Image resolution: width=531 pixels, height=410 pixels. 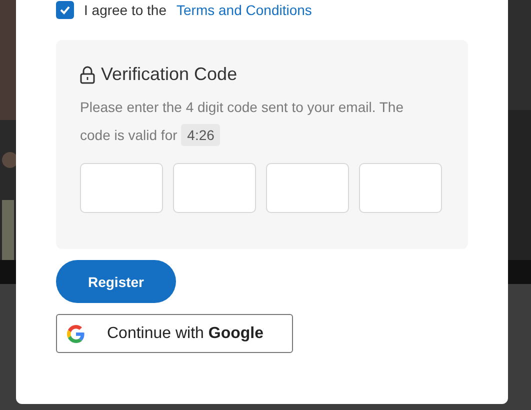 I want to click on register-button: Register, so click(x=116, y=281).